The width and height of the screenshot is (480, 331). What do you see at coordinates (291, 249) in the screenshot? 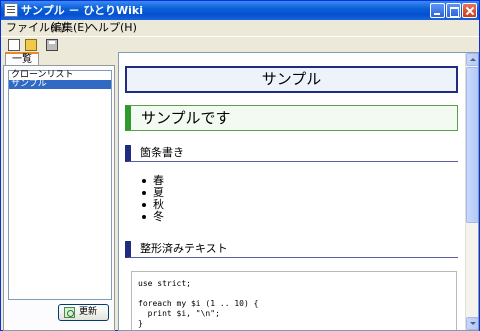
I see `heading-preformatted: 整形済みテキスト` at bounding box center [291, 249].